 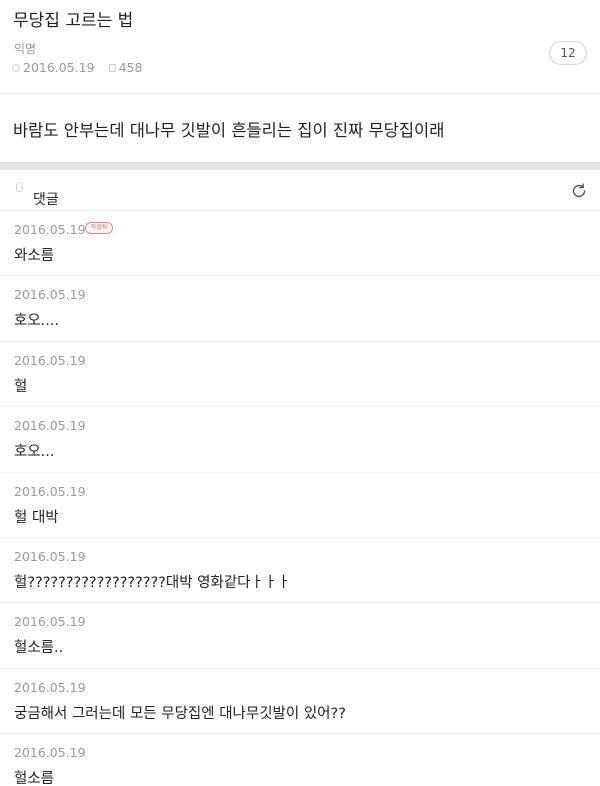 I want to click on comment-text: 궁금해서 그러는데 모든 무당집엔 대나무깃발이 있어??, so click(x=180, y=713).